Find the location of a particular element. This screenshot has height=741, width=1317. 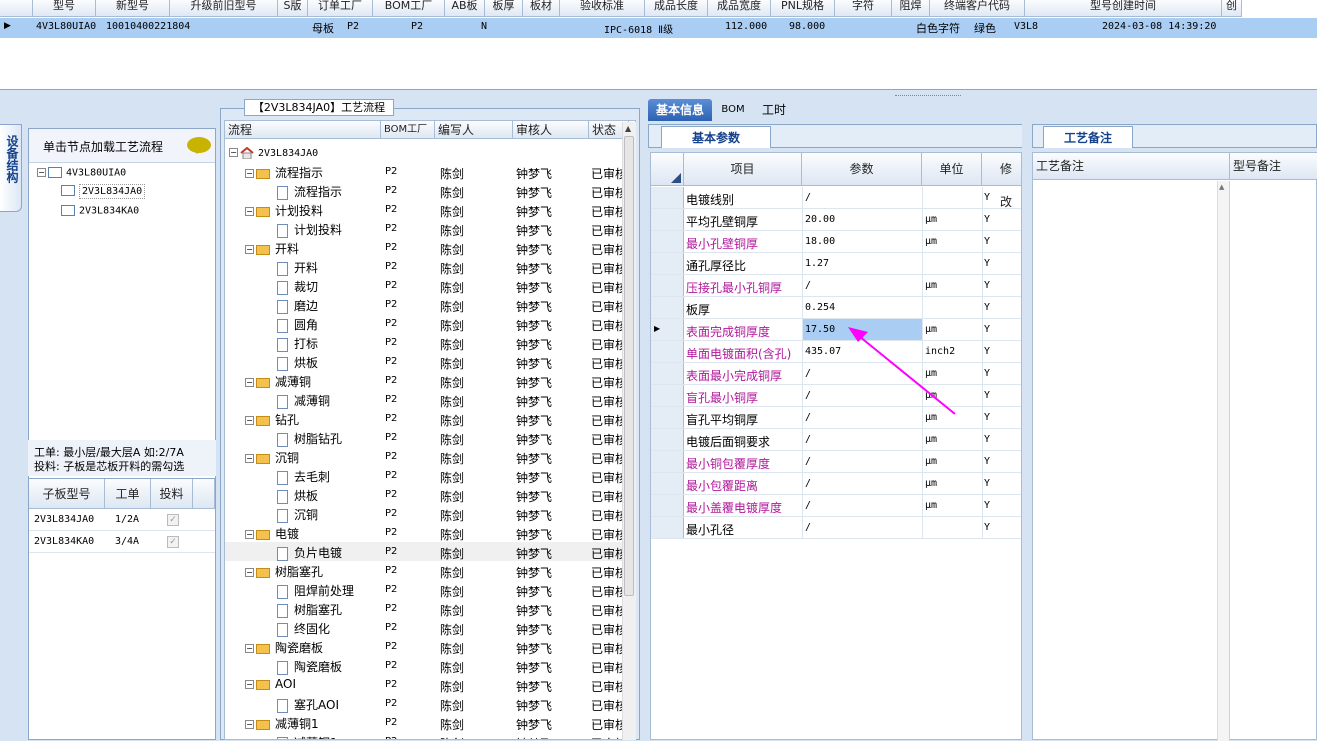

col-header-wo: 工单 is located at coordinates (128, 494).